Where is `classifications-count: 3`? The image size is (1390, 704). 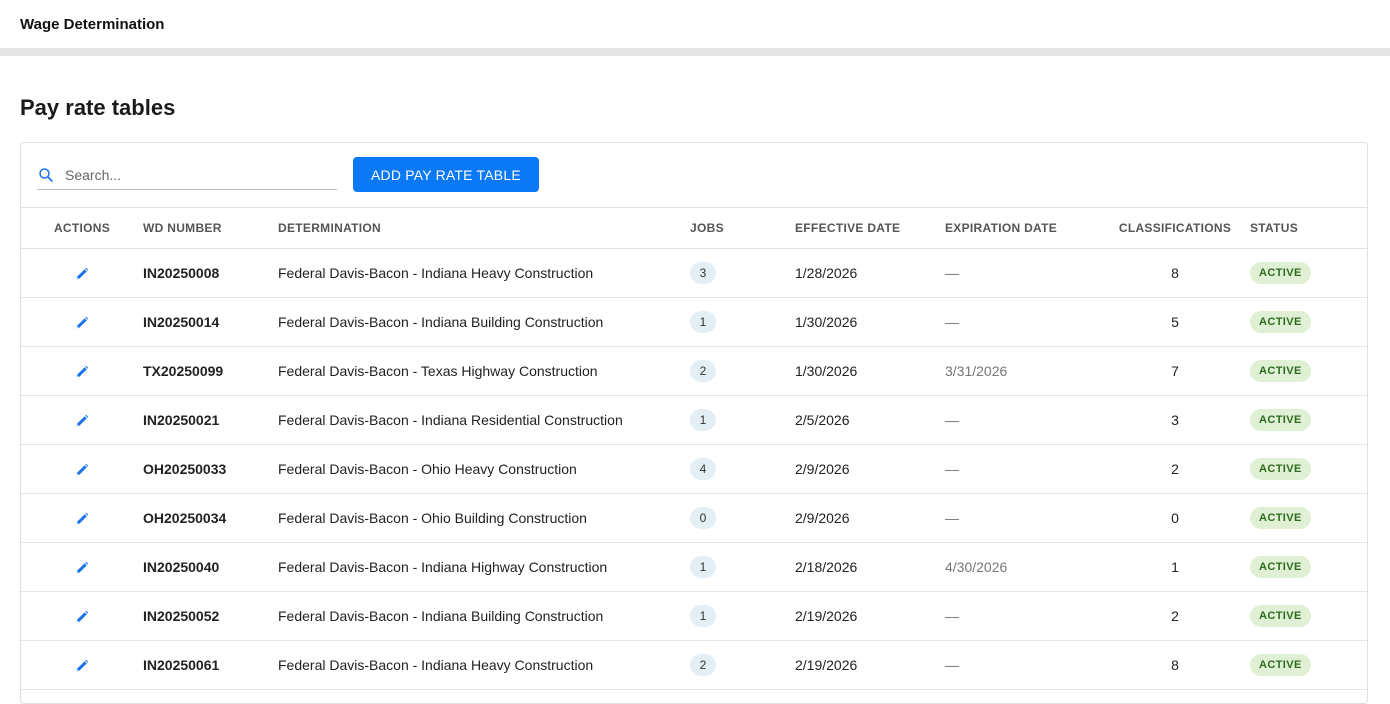
classifications-count: 3 is located at coordinates (1175, 420).